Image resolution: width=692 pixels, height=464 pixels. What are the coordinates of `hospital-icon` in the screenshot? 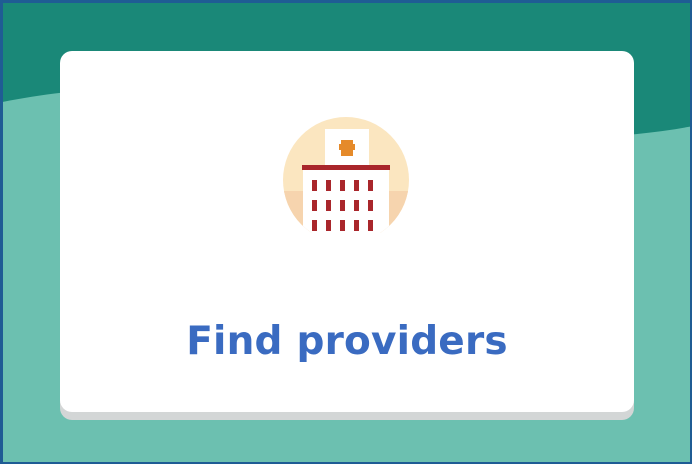 It's located at (346, 181).